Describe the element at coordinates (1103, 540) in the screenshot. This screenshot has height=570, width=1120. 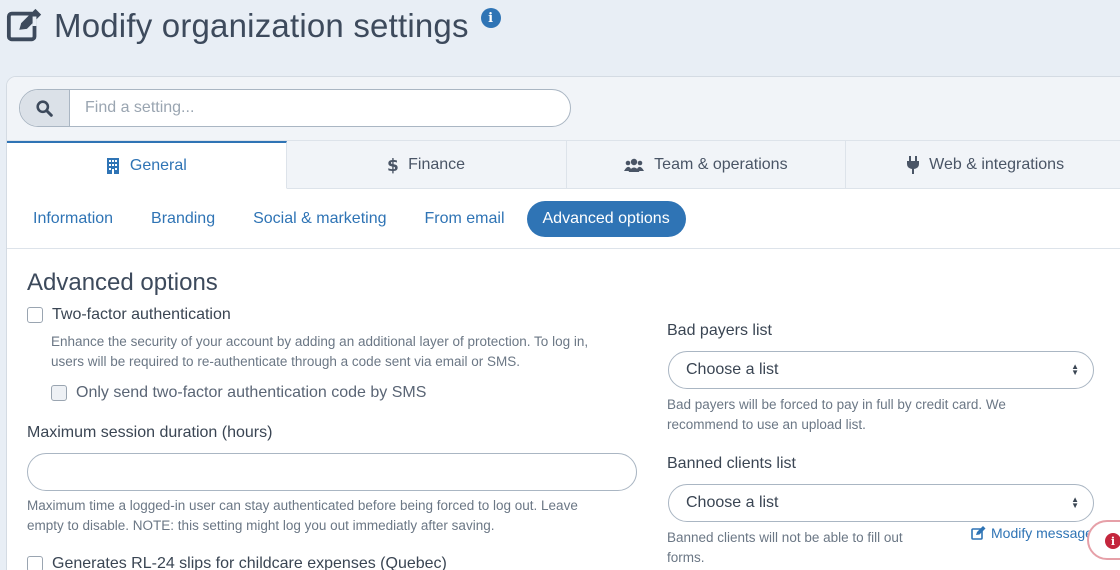
I see `floating-help-badge: i` at that location.